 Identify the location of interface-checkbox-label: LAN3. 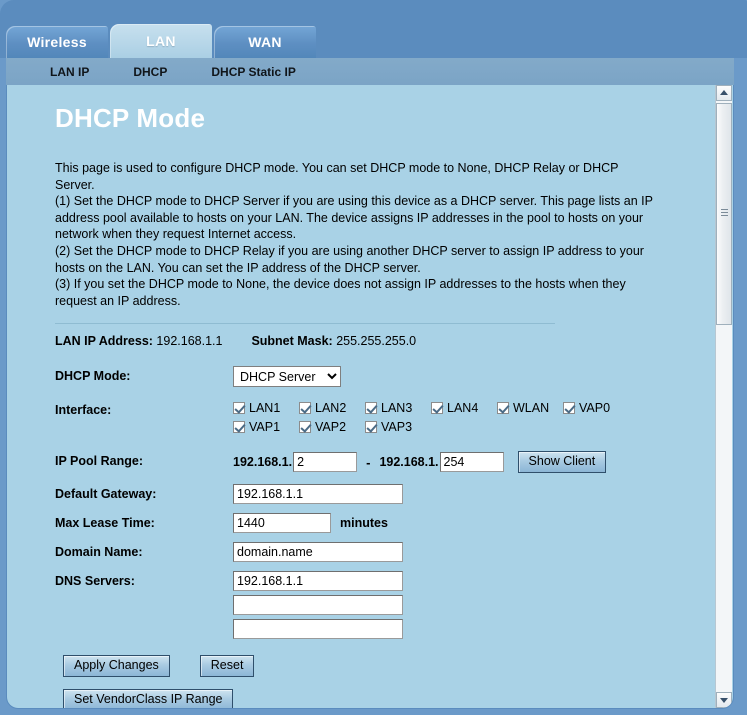
(397, 408).